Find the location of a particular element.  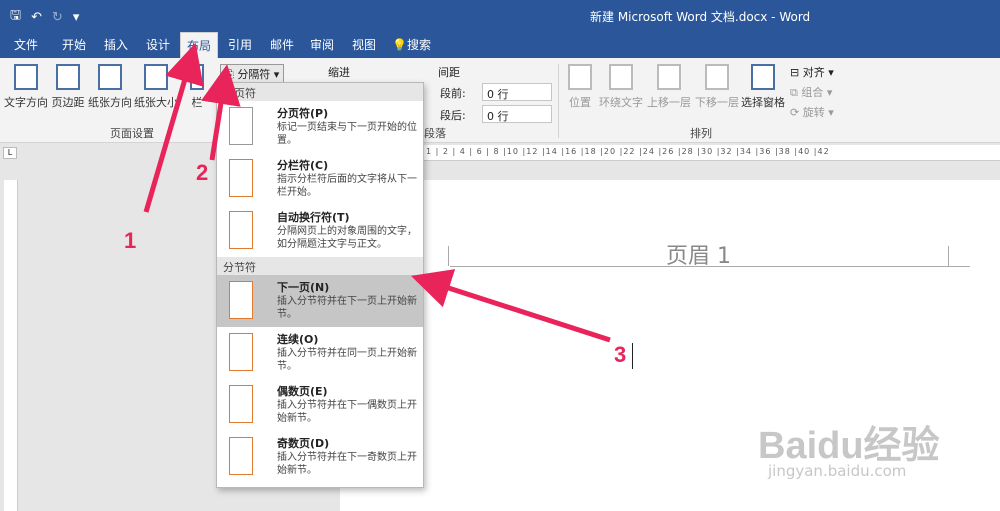

indent-label: 缩进 is located at coordinates (339, 72).